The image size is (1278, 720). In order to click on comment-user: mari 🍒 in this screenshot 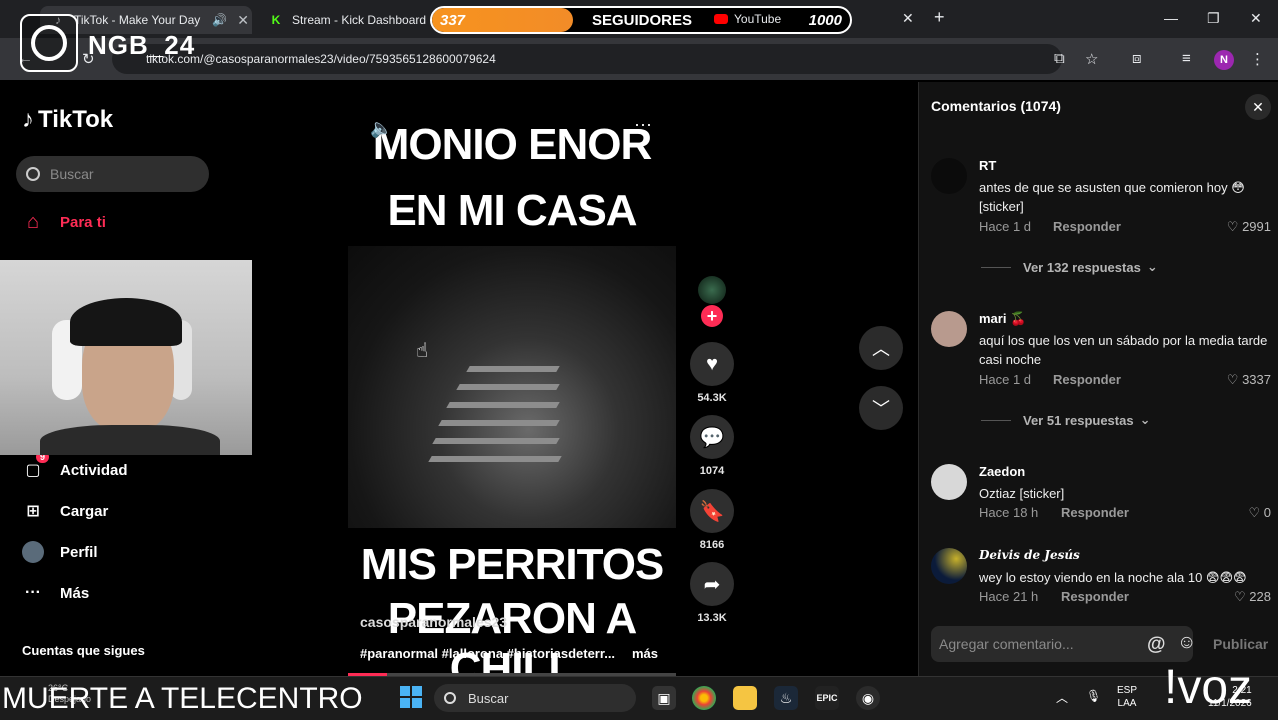, I will do `click(1002, 319)`.